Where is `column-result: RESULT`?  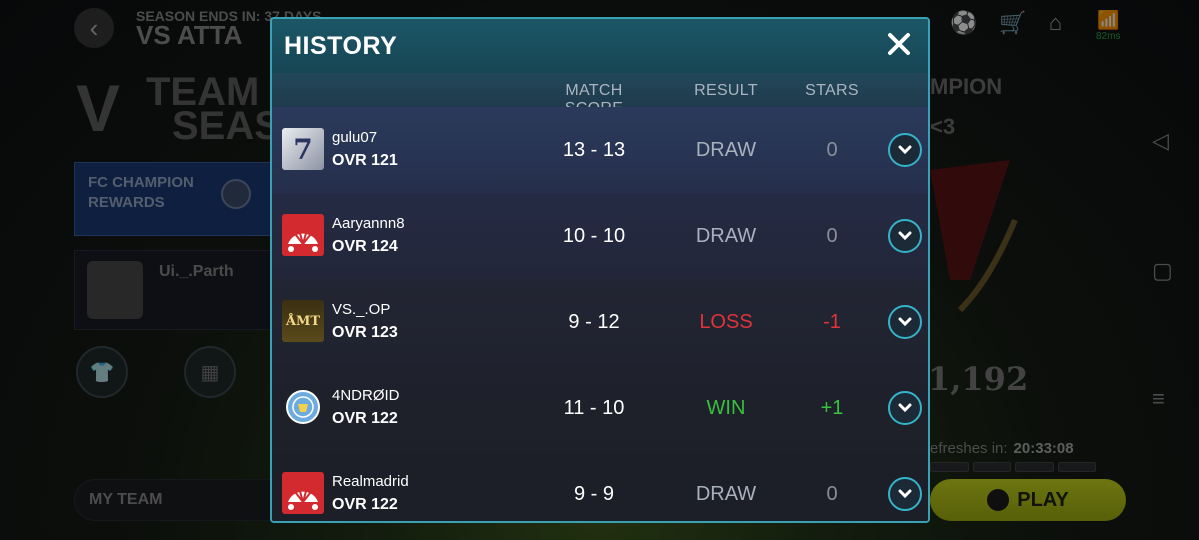
column-result: RESULT is located at coordinates (726, 90).